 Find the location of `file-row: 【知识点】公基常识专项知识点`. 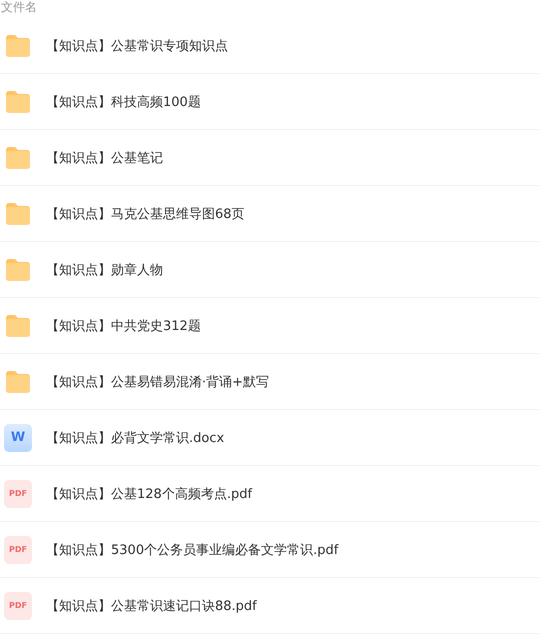

file-row: 【知识点】公基常识专项知识点 is located at coordinates (269, 46).